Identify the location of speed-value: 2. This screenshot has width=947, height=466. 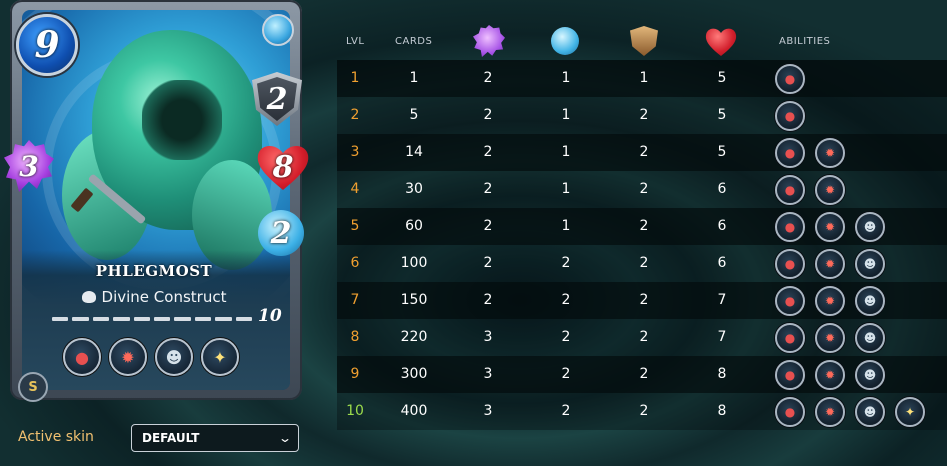
(281, 233).